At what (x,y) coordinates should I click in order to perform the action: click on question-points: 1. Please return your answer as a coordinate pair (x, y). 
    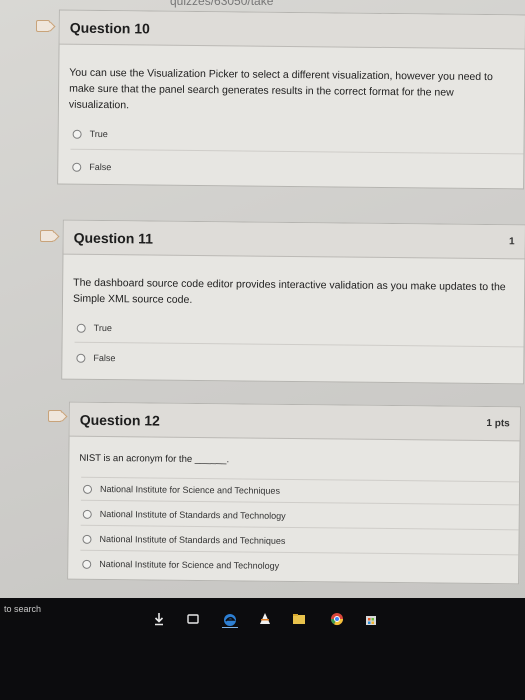
    Looking at the image, I should click on (512, 242).